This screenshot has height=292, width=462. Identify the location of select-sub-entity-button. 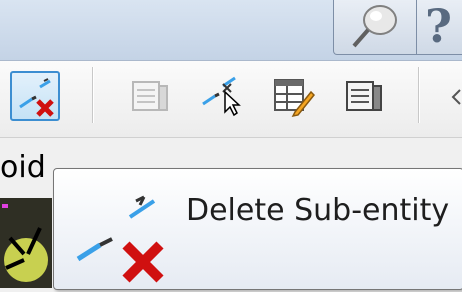
(220, 95).